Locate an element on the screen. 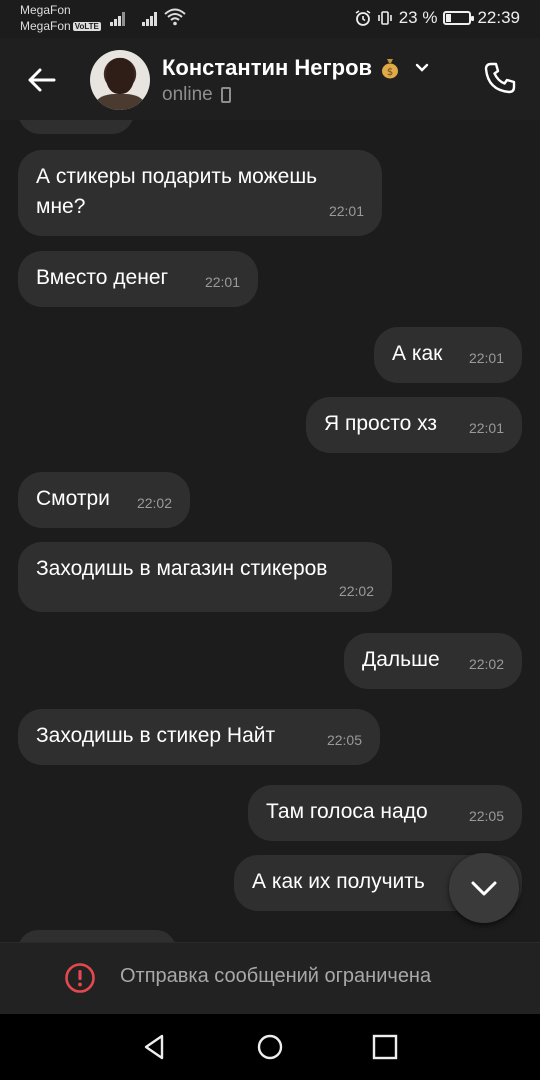 This screenshot has height=1080, width=540. message-text: Вместо денег is located at coordinates (102, 277).